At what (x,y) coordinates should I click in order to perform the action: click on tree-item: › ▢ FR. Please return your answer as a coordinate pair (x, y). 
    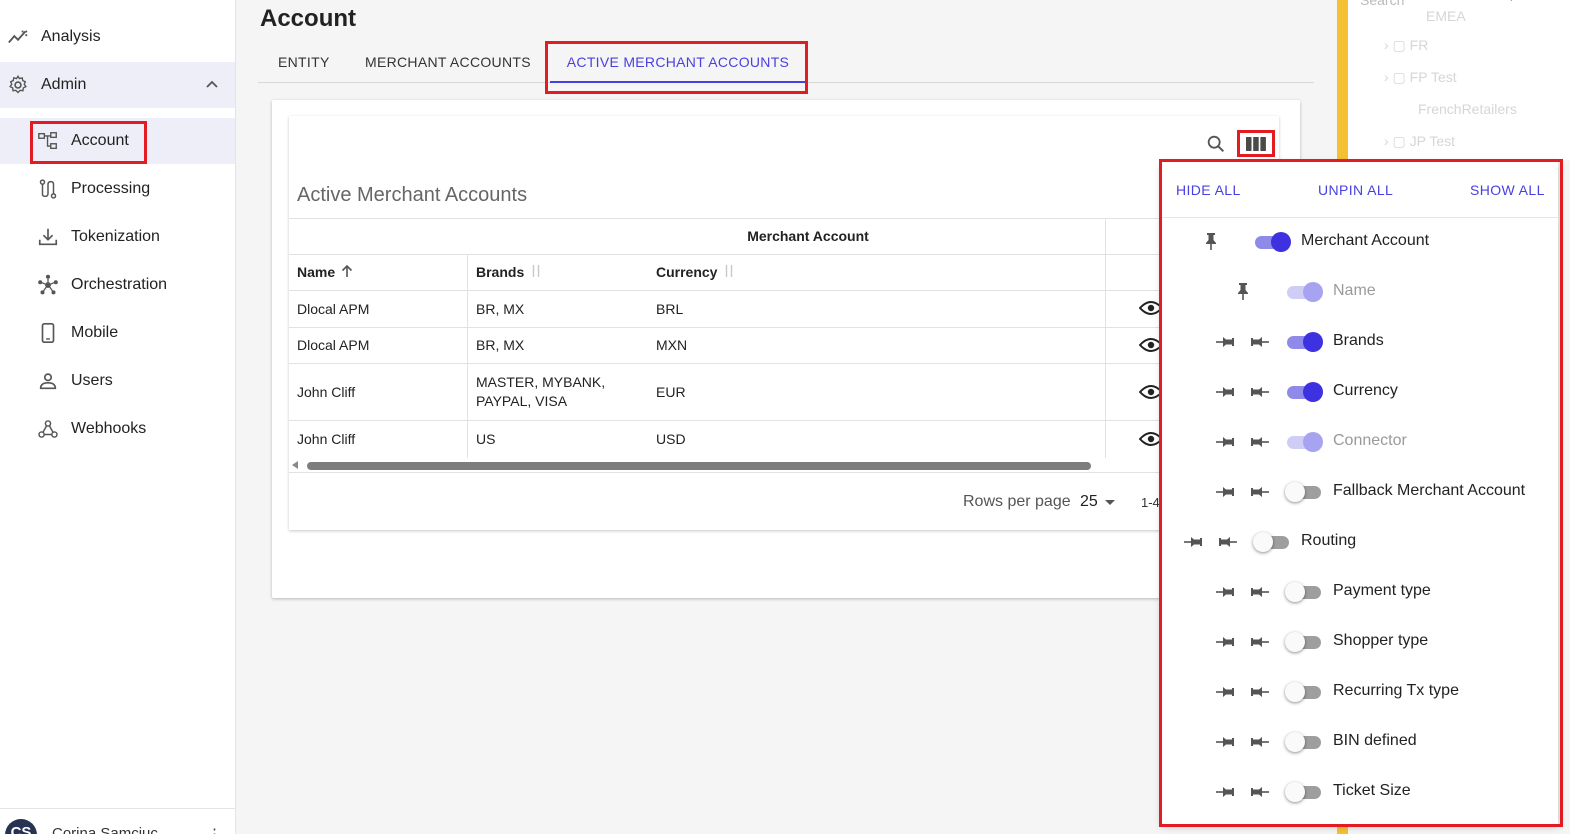
    Looking at the image, I should click on (1406, 45).